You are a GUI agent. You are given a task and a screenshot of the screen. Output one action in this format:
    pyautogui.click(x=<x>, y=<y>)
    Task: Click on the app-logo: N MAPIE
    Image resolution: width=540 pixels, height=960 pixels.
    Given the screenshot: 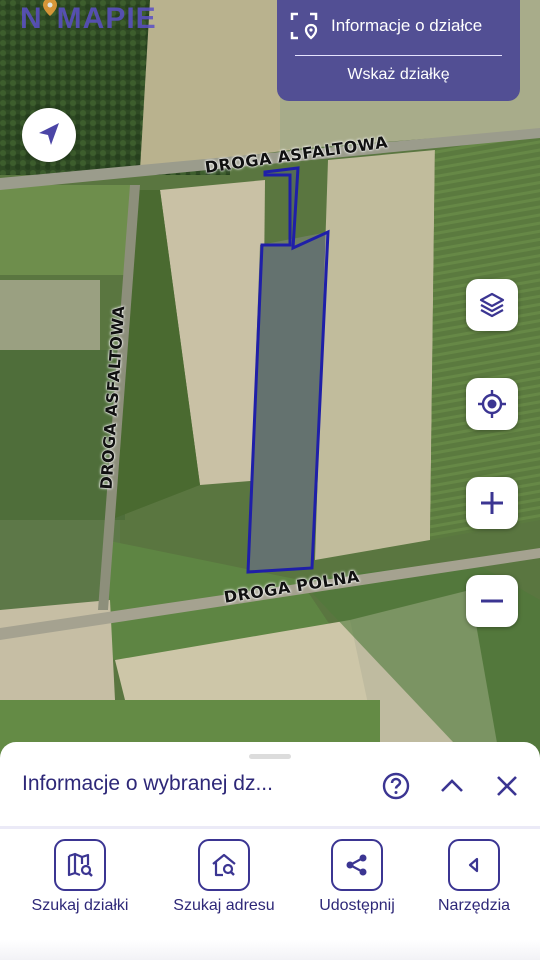 What is the action you would take?
    pyautogui.click(x=88, y=18)
    